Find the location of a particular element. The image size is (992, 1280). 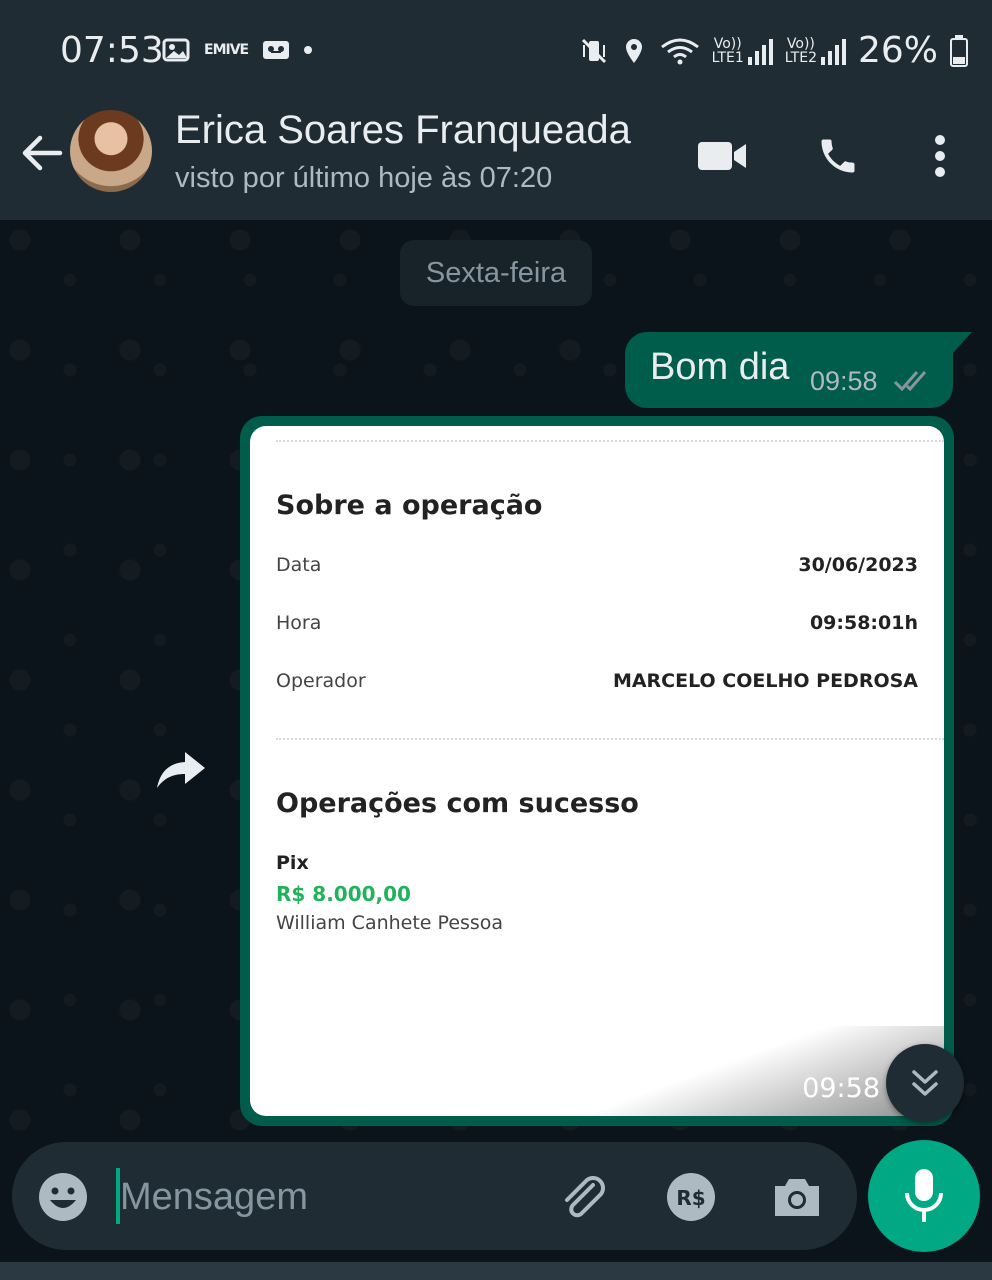

svg-text: R$ is located at coordinates (690, 1198).